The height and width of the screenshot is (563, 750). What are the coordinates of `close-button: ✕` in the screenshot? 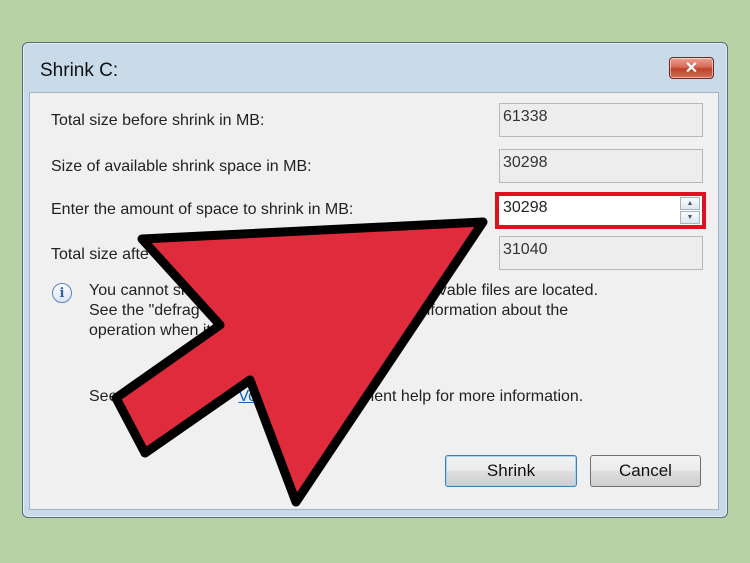 It's located at (691, 68).